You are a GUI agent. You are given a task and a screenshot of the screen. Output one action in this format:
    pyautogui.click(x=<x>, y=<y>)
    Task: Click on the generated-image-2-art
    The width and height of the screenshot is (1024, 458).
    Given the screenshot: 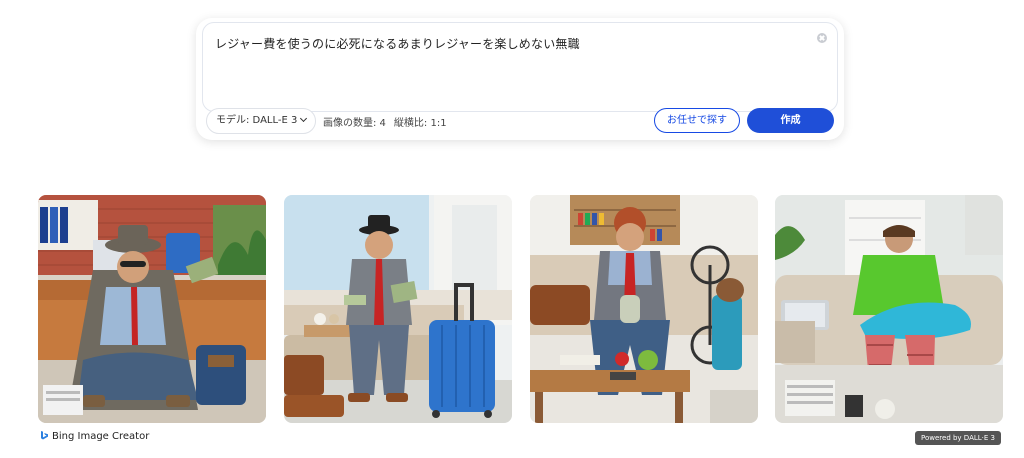 What is the action you would take?
    pyautogui.click(x=398, y=309)
    